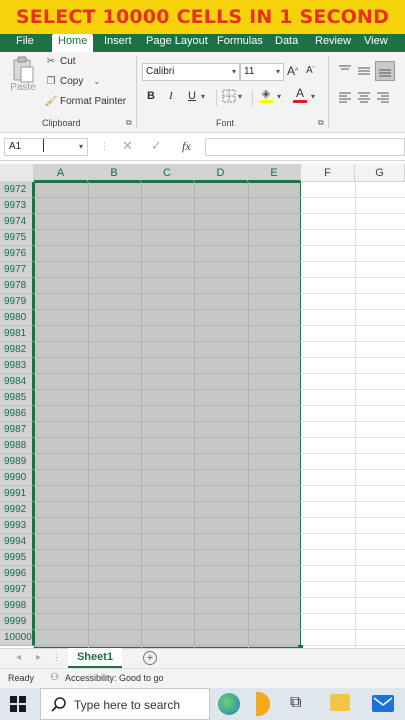 The width and height of the screenshot is (405, 720). Describe the element at coordinates (17, 622) in the screenshot. I see `row-header: 9999` at that location.